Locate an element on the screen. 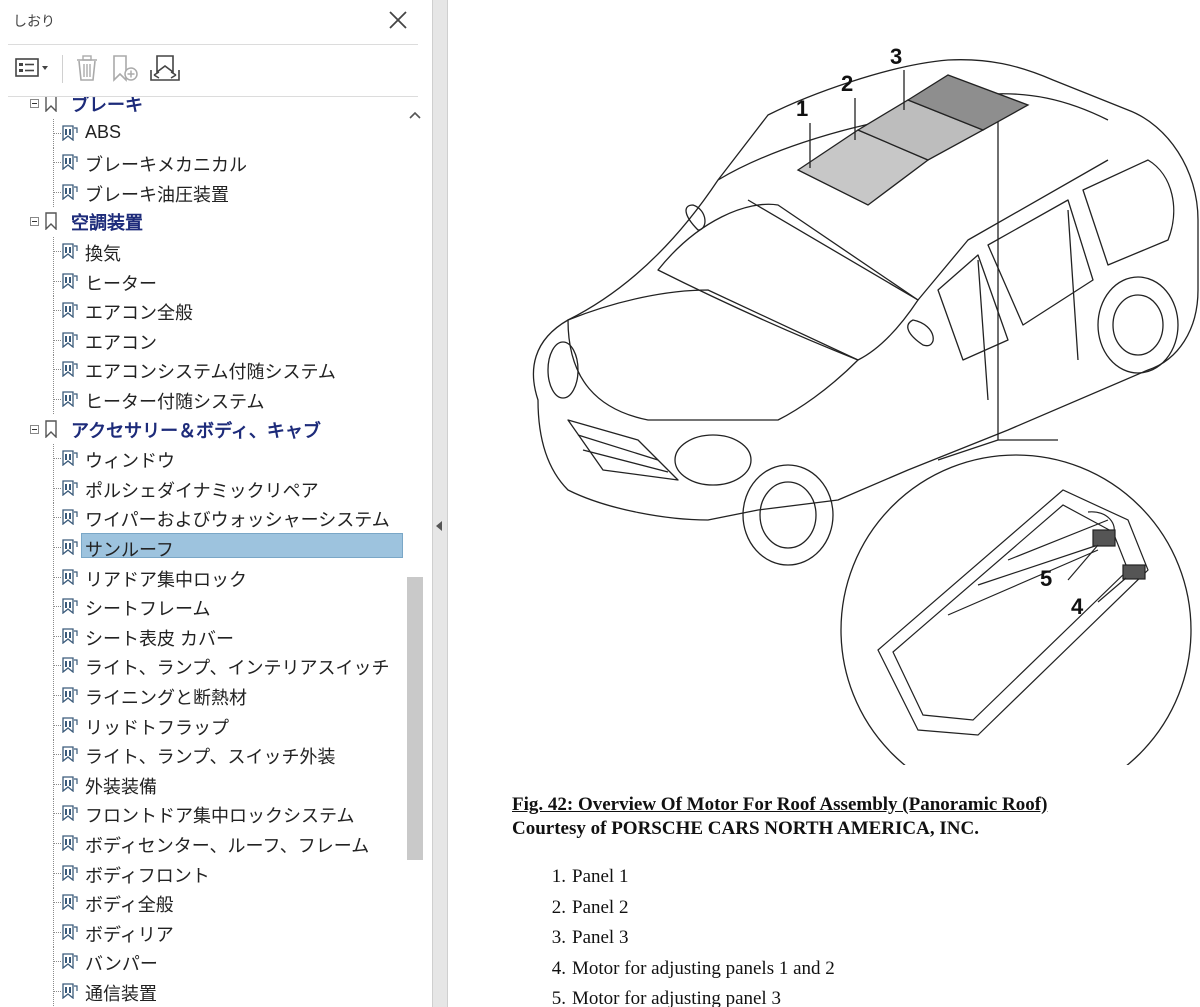 This screenshot has width=1200, height=1007. bookmark-label: ボディフロント is located at coordinates (147, 875).